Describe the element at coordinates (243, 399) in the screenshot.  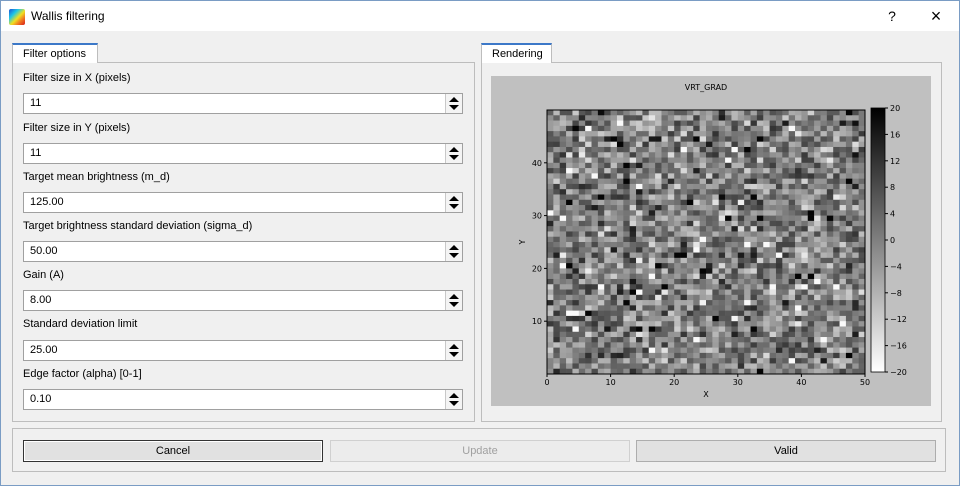
I see `edge-factor-spinbox: 0.10` at that location.